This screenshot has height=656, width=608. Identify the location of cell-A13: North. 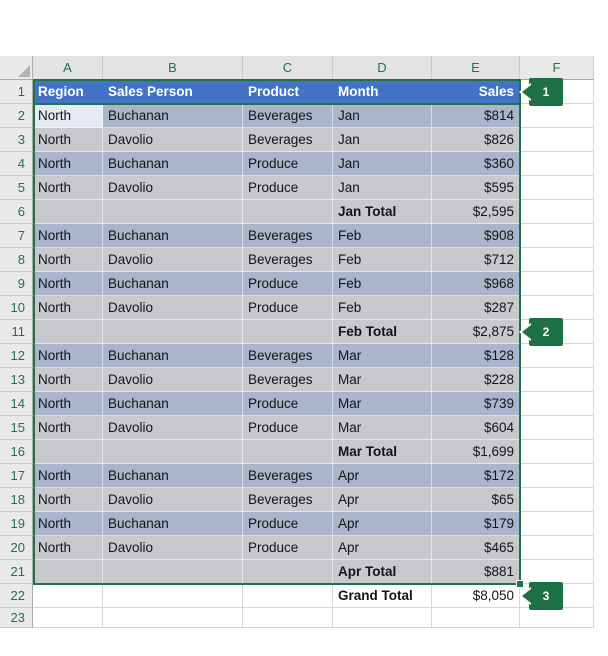
(68, 380).